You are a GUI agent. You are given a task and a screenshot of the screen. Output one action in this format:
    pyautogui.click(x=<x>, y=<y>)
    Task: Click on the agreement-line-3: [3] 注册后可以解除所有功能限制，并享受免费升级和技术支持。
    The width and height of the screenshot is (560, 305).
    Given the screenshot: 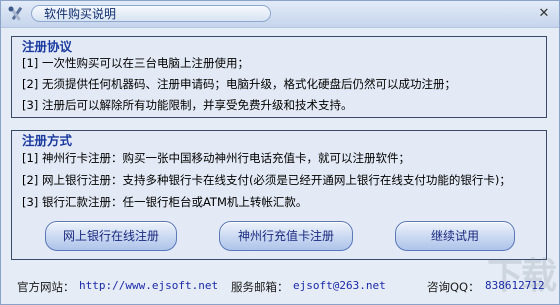 What is the action you would take?
    pyautogui.click(x=187, y=105)
    